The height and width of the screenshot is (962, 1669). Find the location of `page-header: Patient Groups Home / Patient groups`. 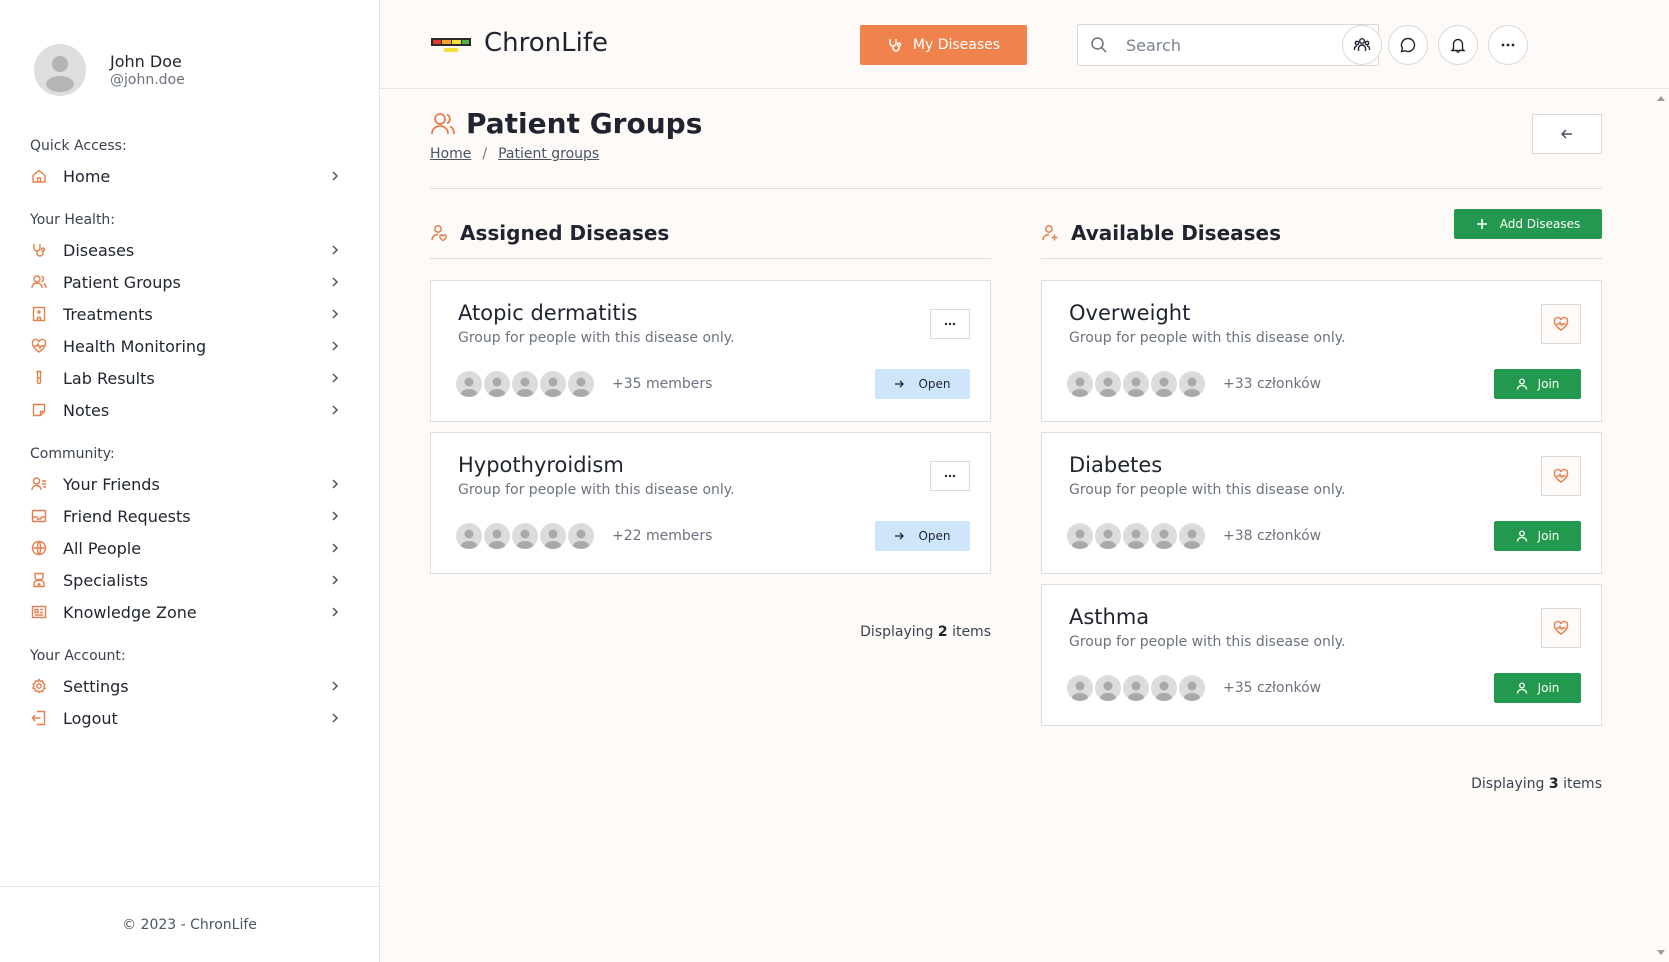

page-header: Patient Groups Home / Patient groups is located at coordinates (1016, 148).